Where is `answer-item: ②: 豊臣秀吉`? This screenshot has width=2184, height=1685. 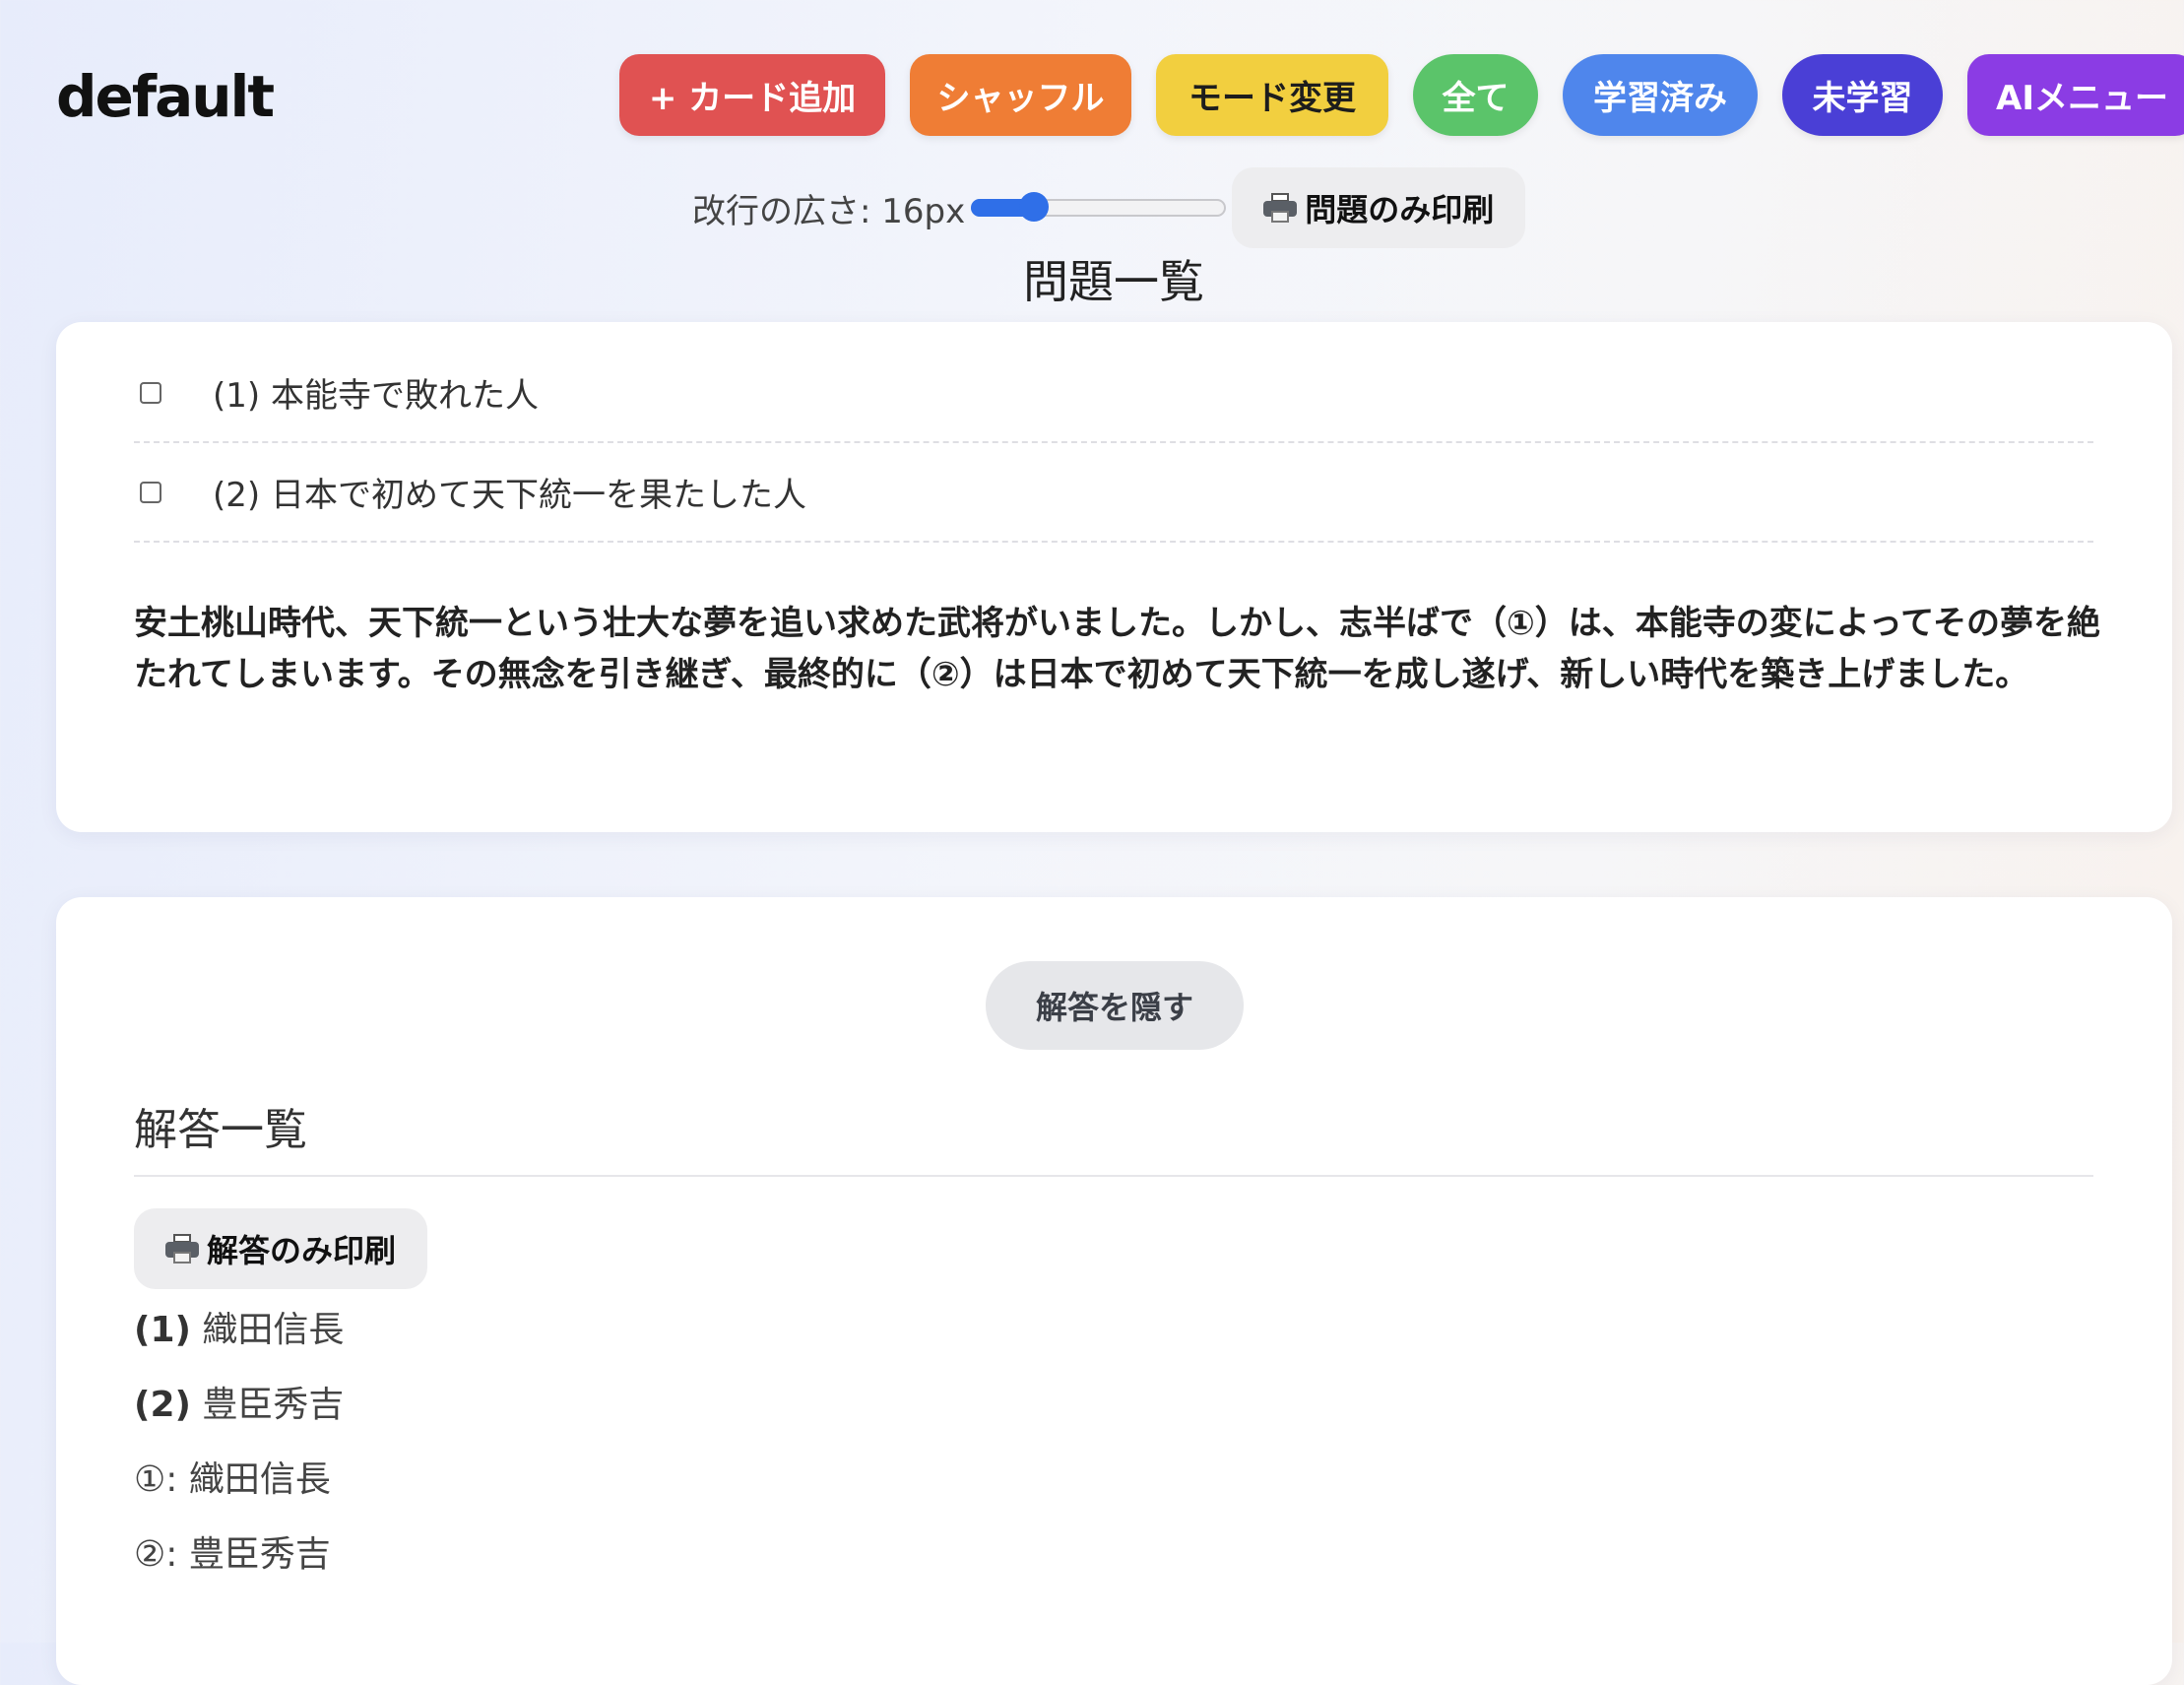 answer-item: ②: 豊臣秀吉 is located at coordinates (232, 1551).